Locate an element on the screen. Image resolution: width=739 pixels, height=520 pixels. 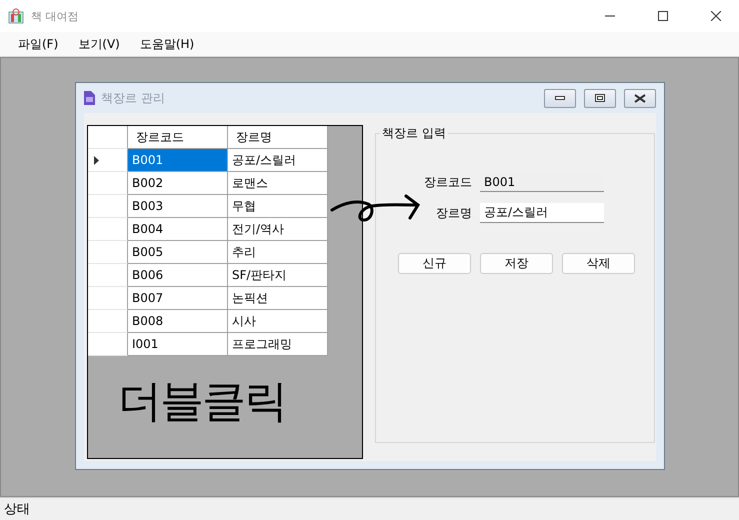
table-cell: B008 is located at coordinates (178, 321).